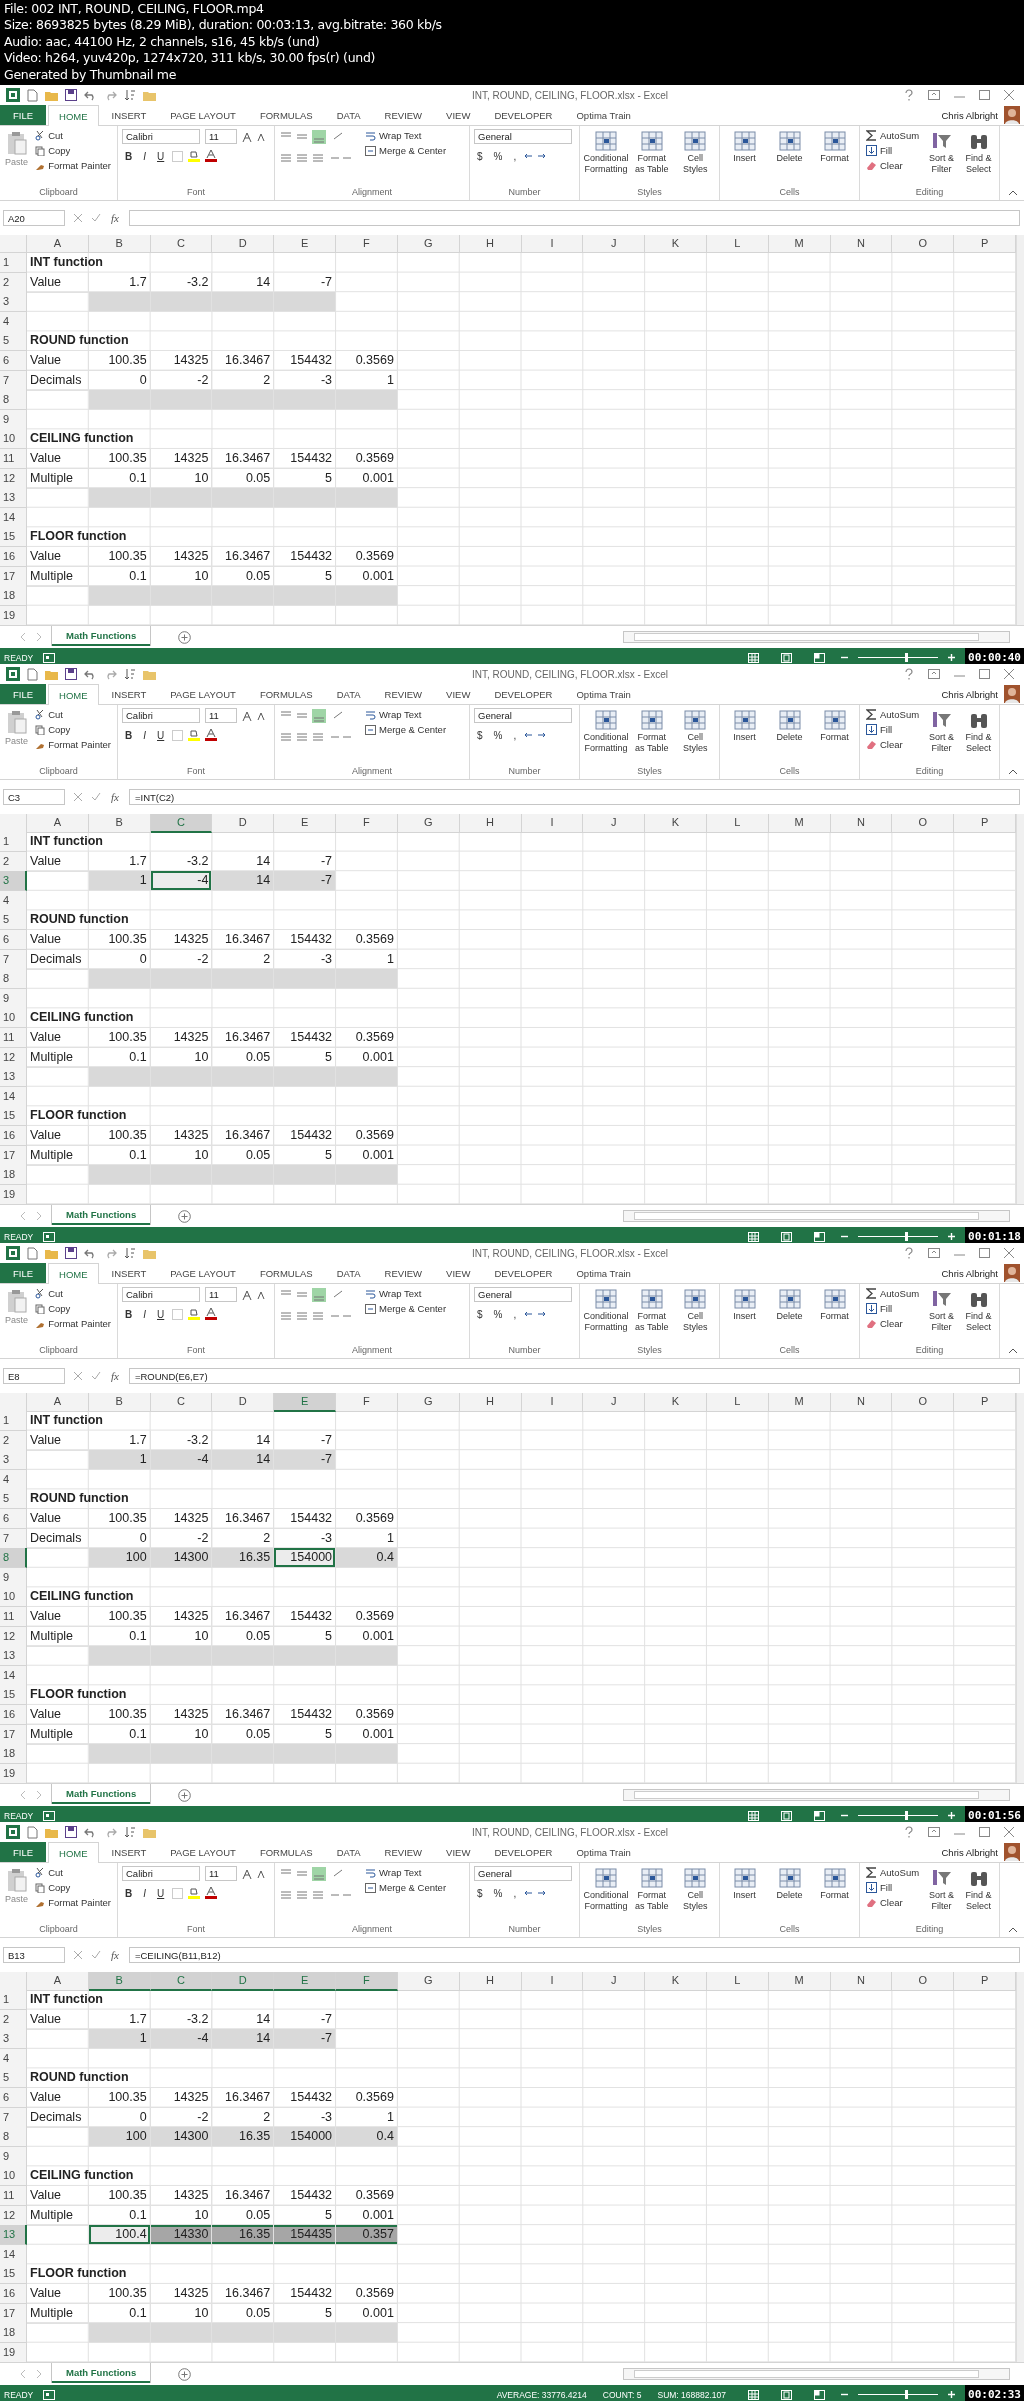 This screenshot has width=1024, height=2401. What do you see at coordinates (969, 694) in the screenshot?
I see `user-name: Chris Albright` at bounding box center [969, 694].